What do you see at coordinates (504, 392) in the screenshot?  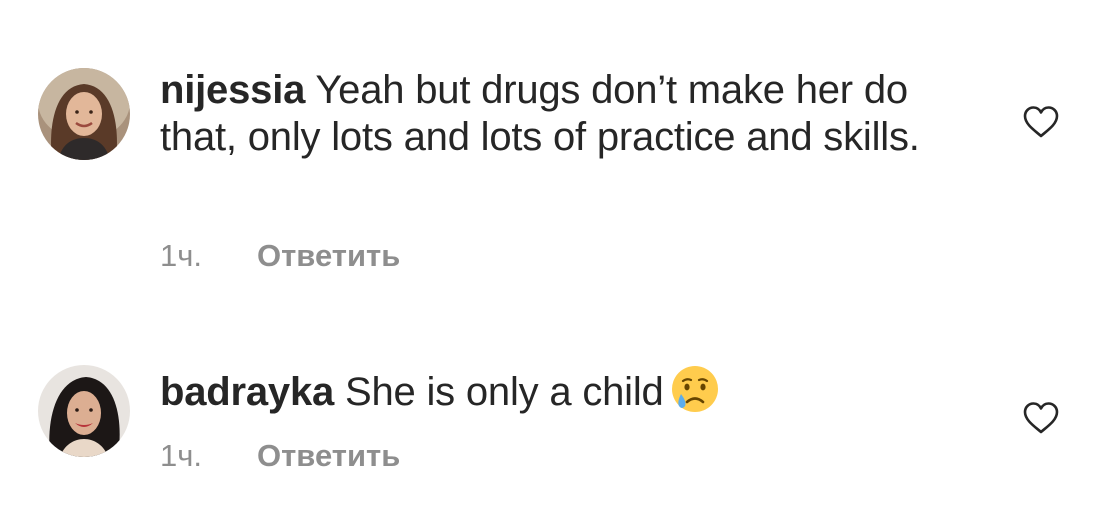 I see `comment-message: She is only a child` at bounding box center [504, 392].